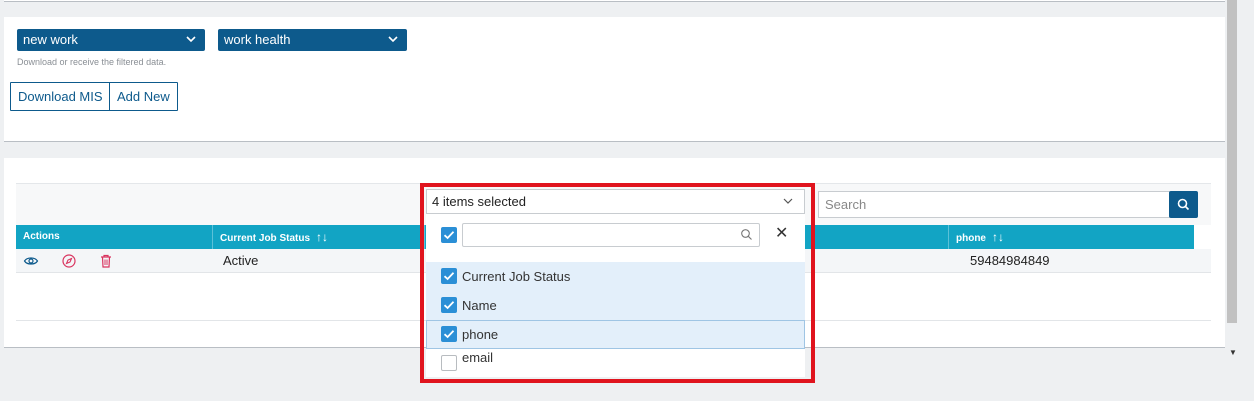 This screenshot has width=1254, height=401. Describe the element at coordinates (111, 40) in the screenshot. I see `filter-select-work-type: new work` at that location.